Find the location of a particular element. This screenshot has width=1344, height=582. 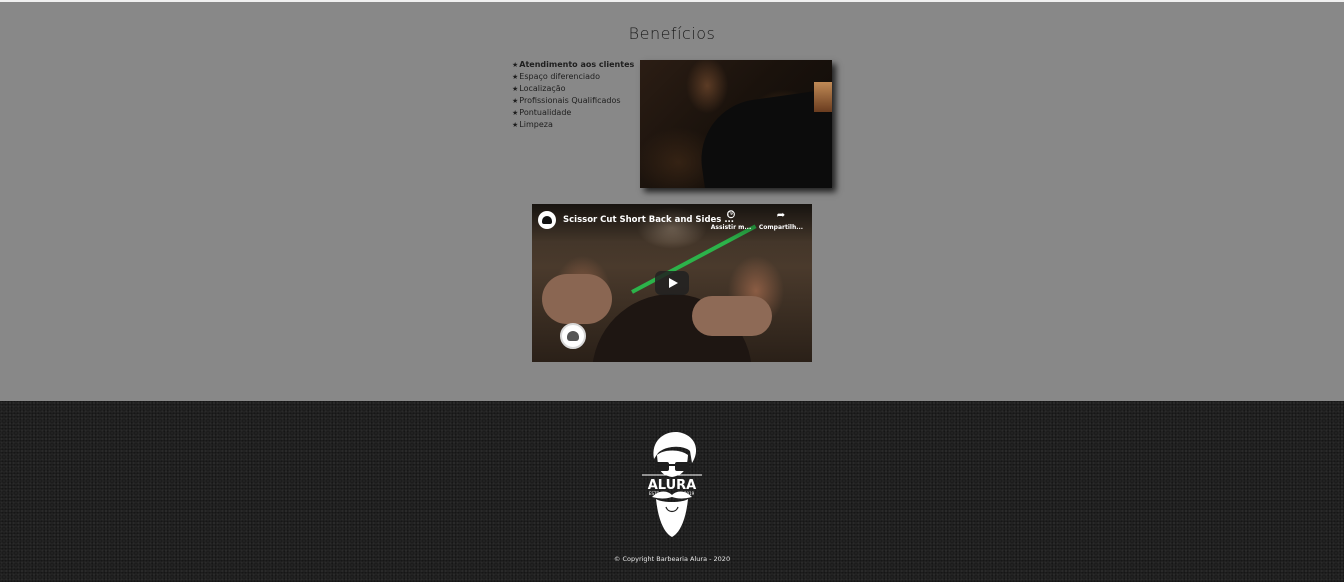

list-item: ★Atendimento aos clientes is located at coordinates (573, 64).